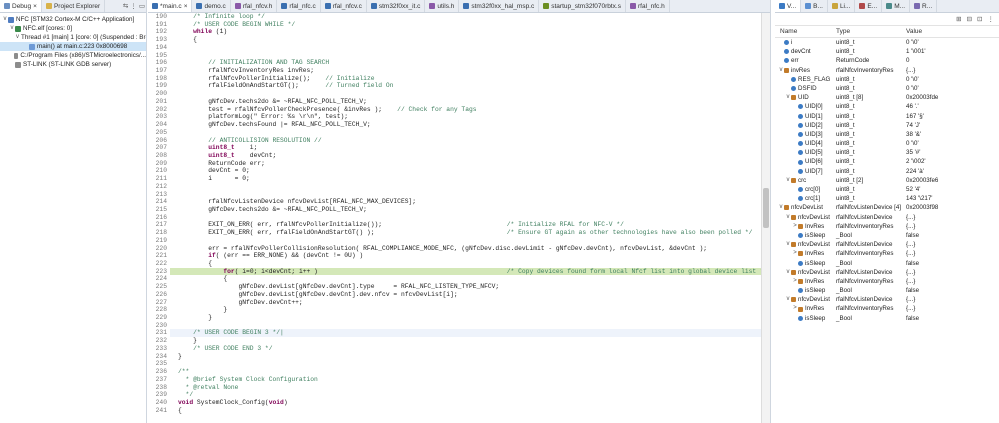 Image resolution: width=999 pixels, height=423 pixels. What do you see at coordinates (887, 189) in the screenshot?
I see `variable-row: crc[0] uint8_t 52 '4'` at bounding box center [887, 189].